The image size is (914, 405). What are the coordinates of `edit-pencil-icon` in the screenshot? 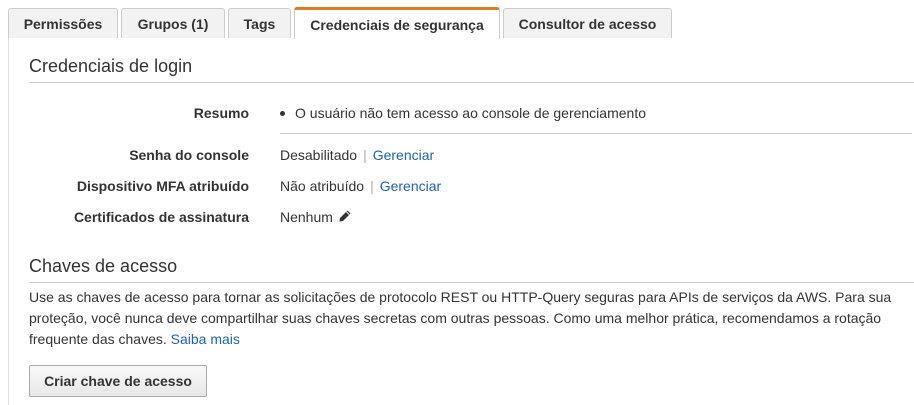 It's located at (345, 217).